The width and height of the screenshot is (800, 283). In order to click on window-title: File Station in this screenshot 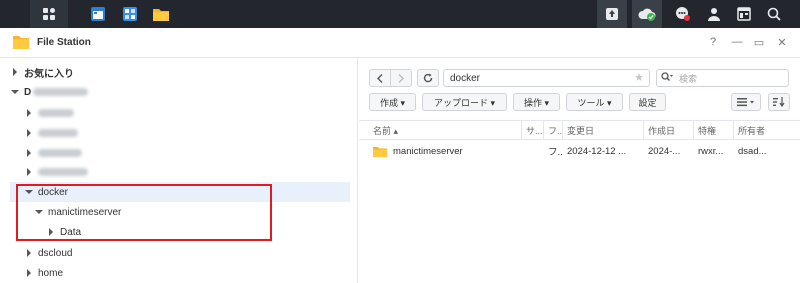, I will do `click(64, 42)`.